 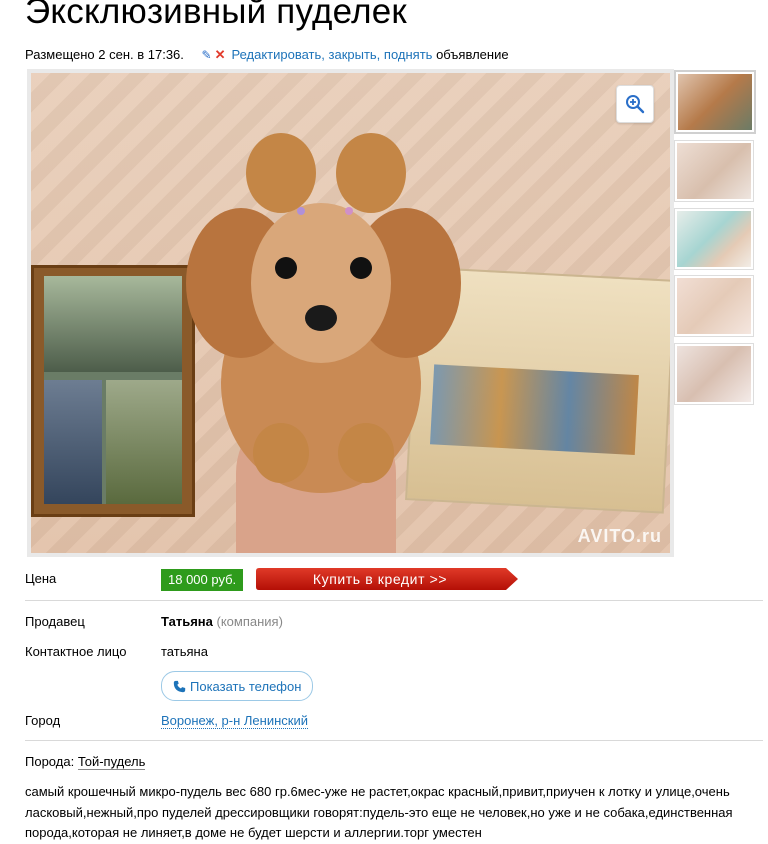 I want to click on buy-on-credit-button: Купить в кредит >>, so click(x=387, y=579).